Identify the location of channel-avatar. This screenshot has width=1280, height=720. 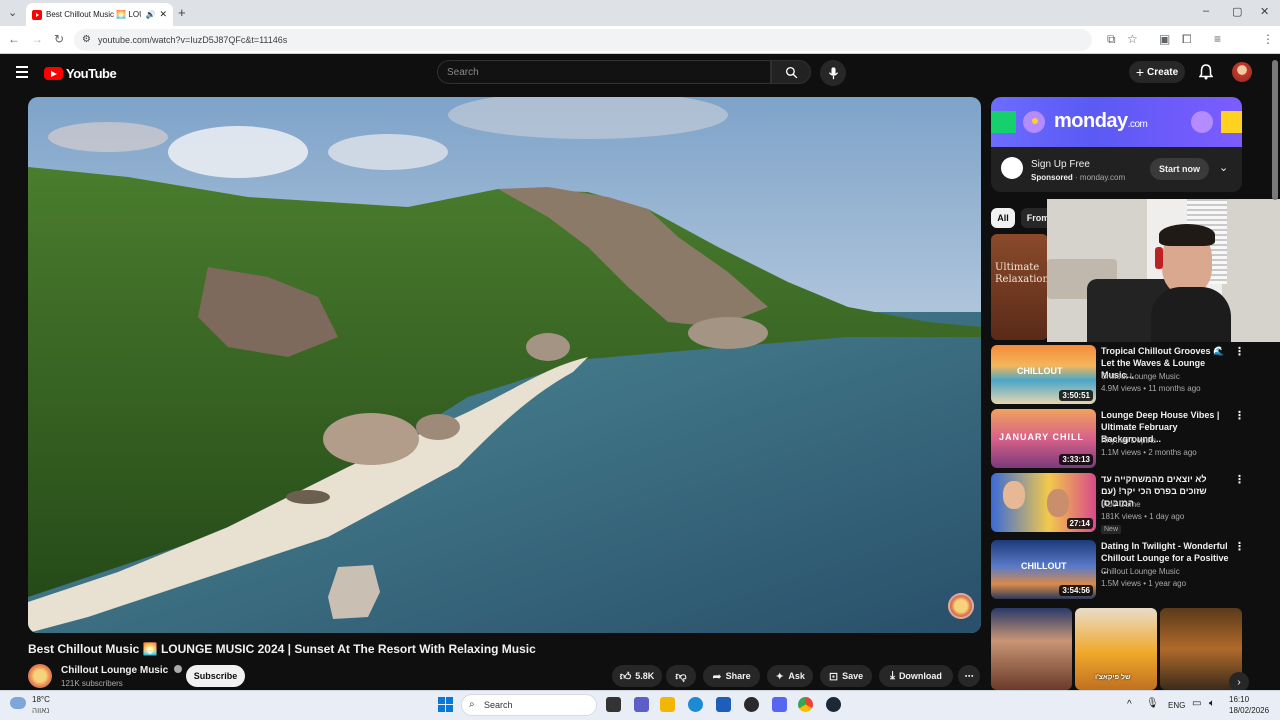
(40, 676).